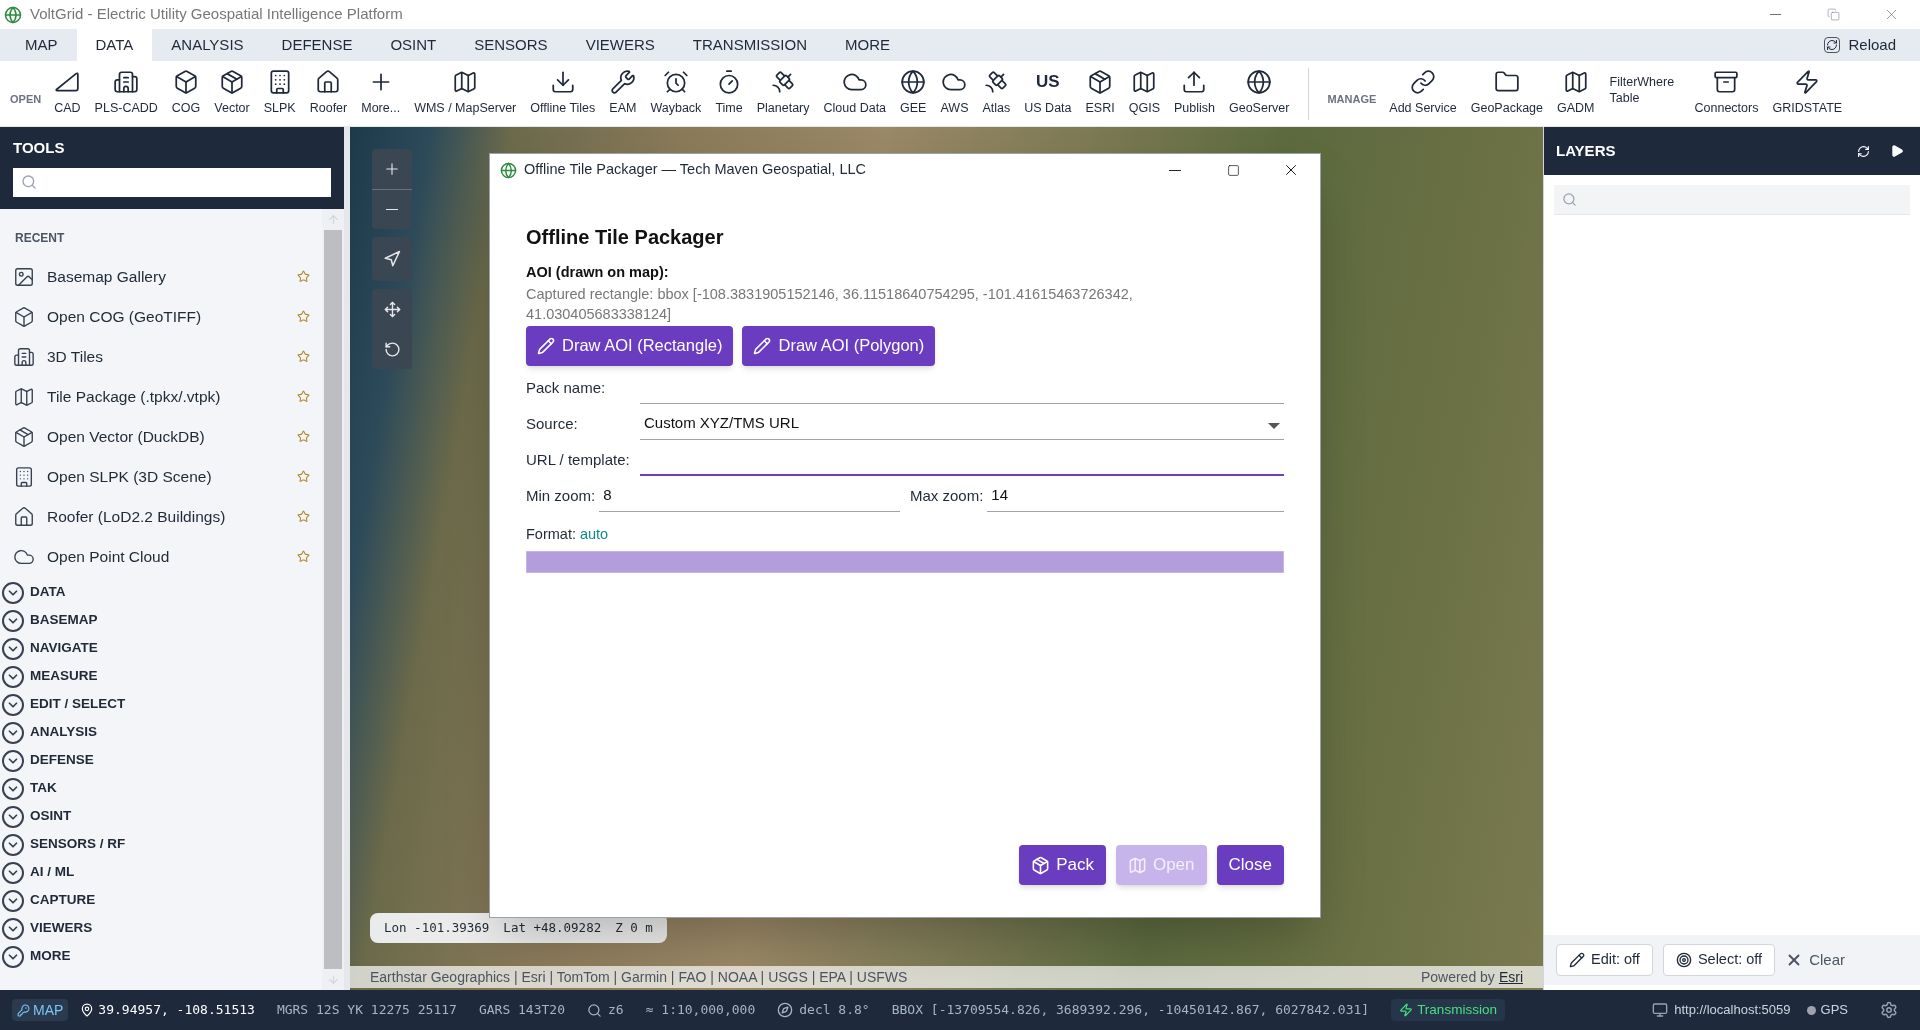 The width and height of the screenshot is (1920, 1030). I want to click on menu-tab: SENSORS, so click(511, 45).